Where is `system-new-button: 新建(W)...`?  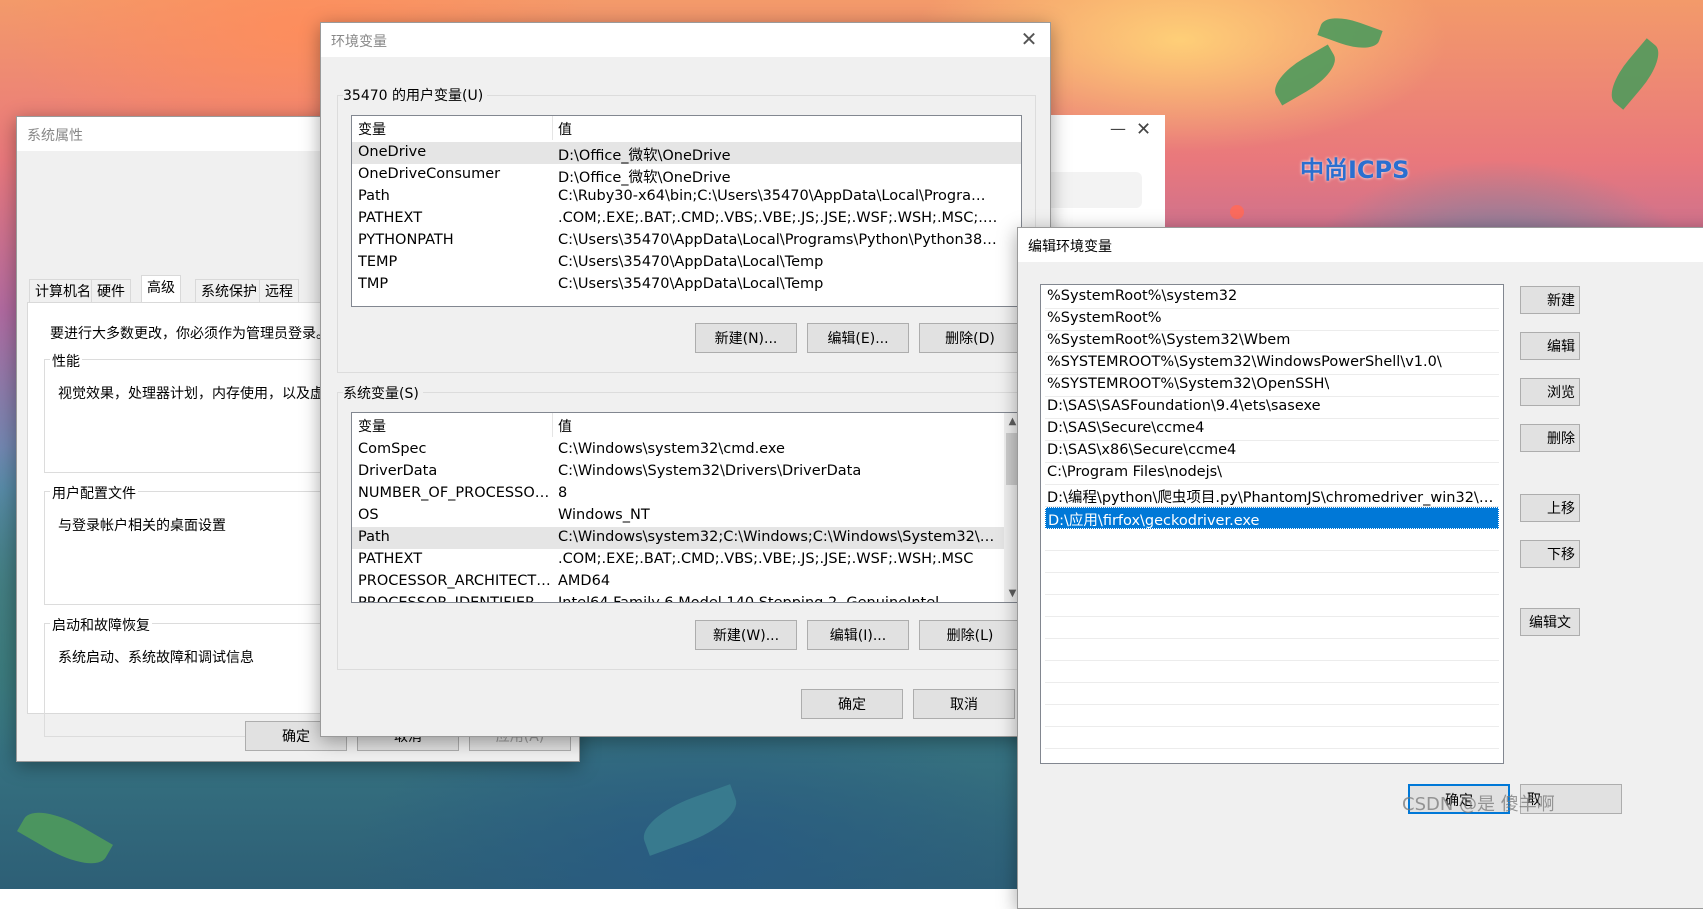
system-new-button: 新建(W)... is located at coordinates (746, 635).